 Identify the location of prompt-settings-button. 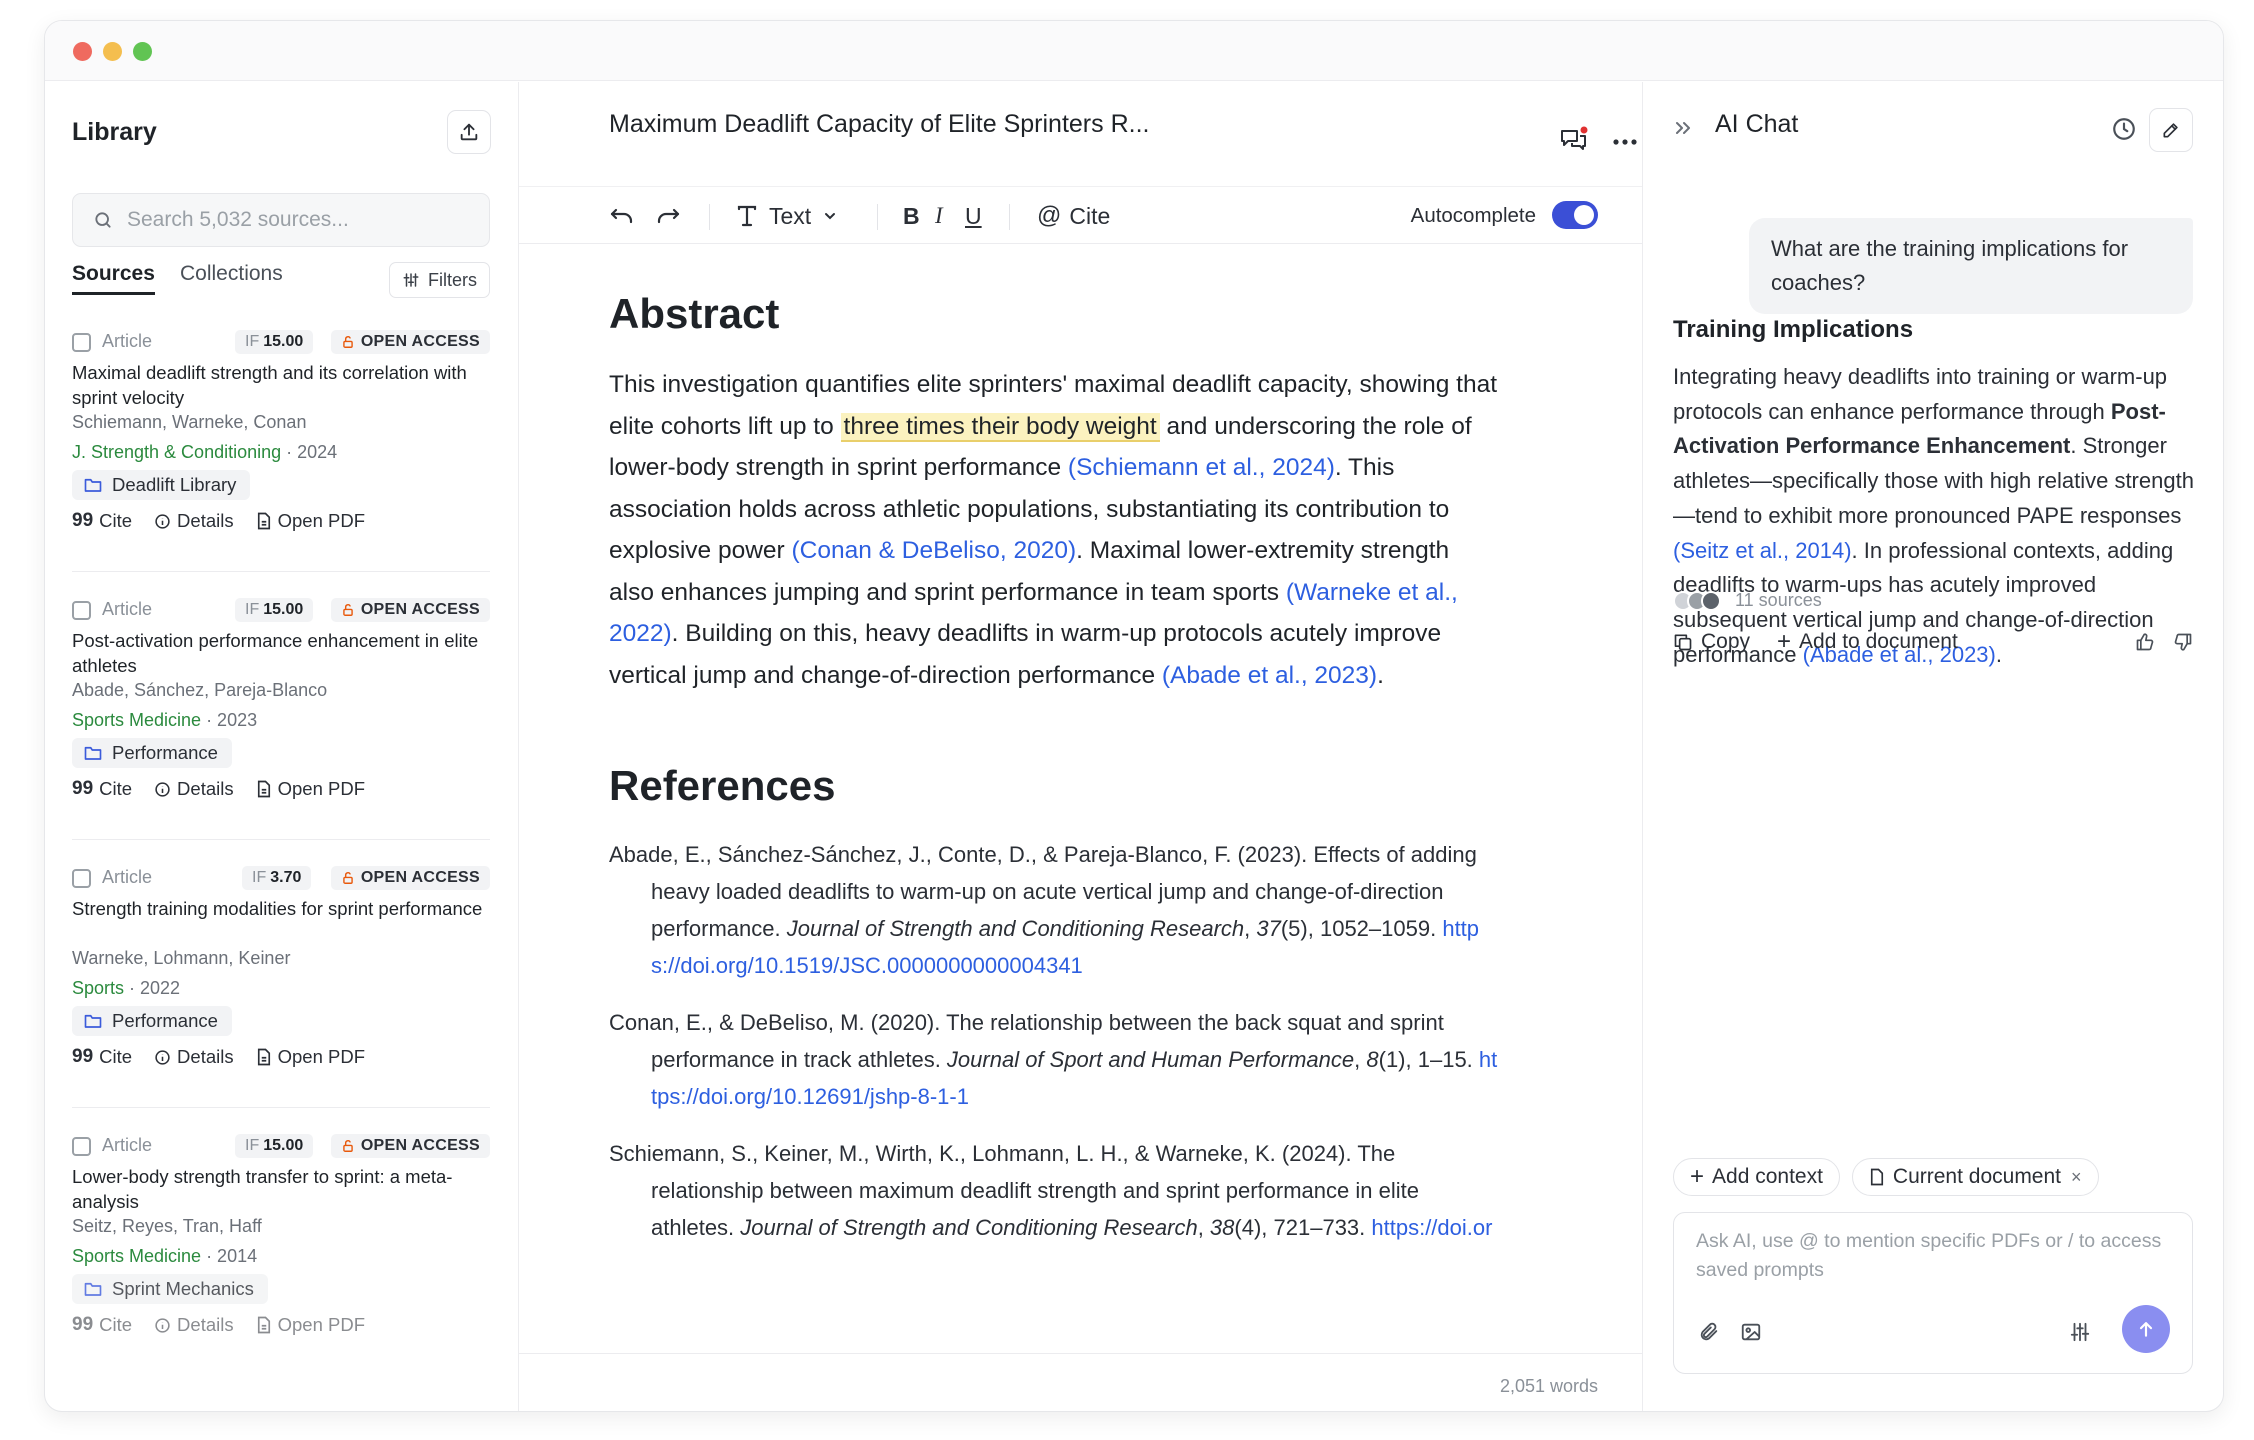
(2080, 1332).